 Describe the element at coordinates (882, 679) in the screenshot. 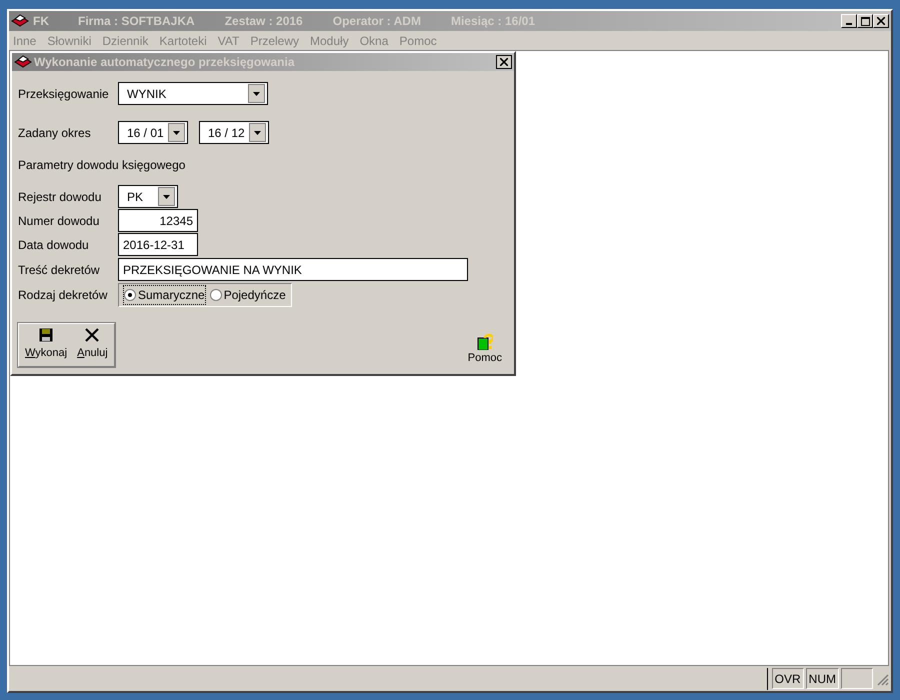

I see `resize-grip-icon` at that location.